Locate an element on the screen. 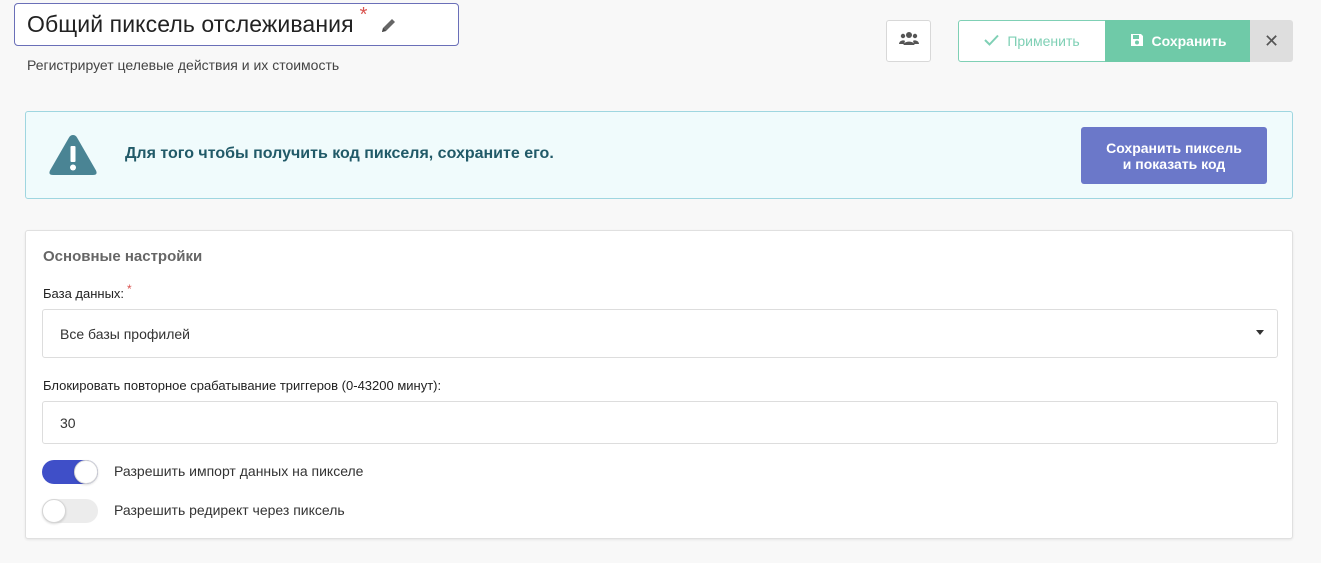  apply-label: Применить is located at coordinates (1043, 41).